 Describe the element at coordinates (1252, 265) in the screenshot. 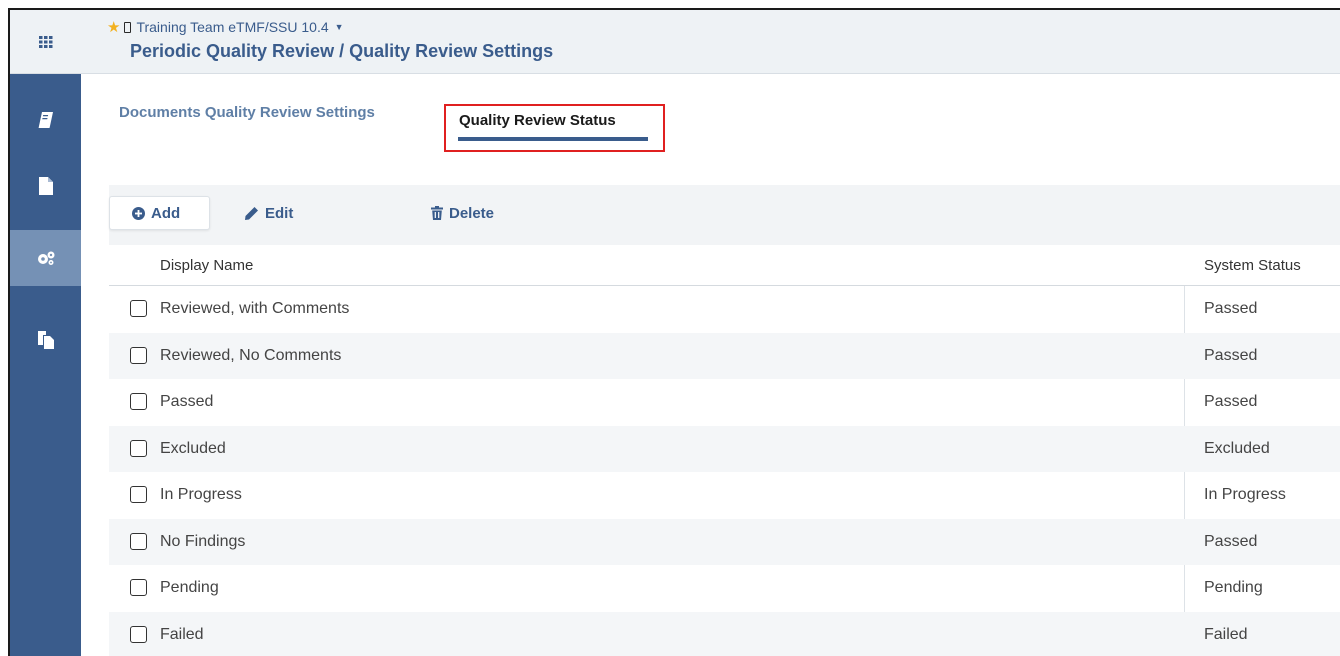

I see `header-system-status: System Status` at that location.